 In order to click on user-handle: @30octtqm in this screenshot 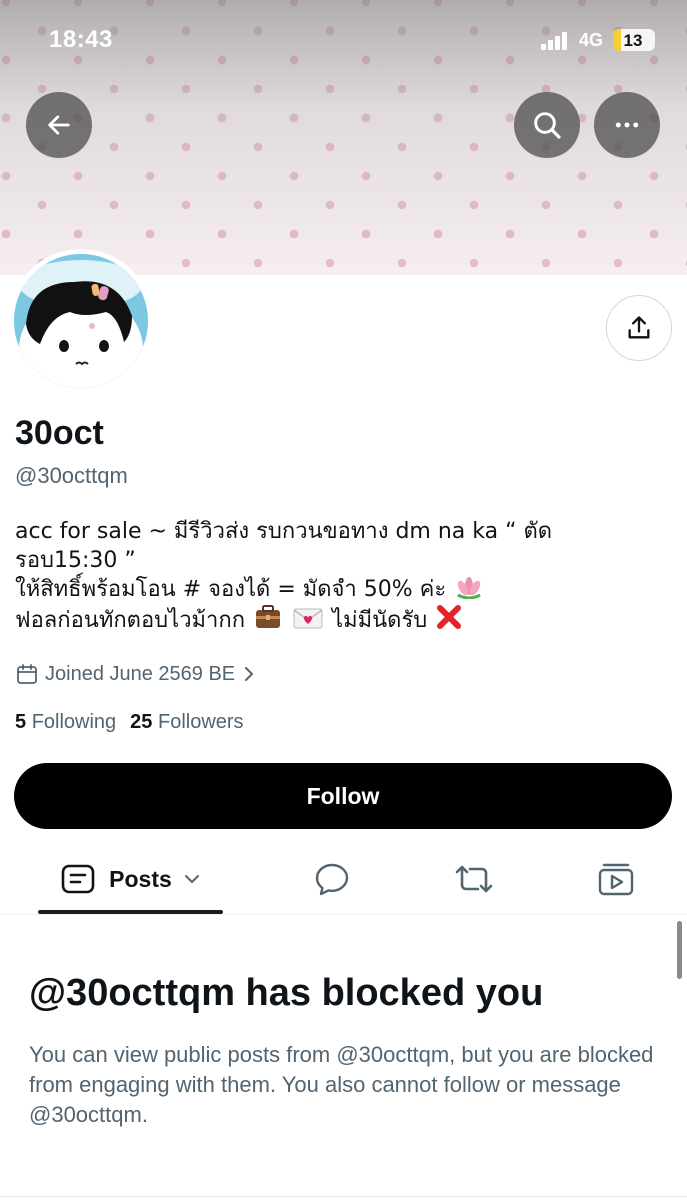, I will do `click(71, 475)`.